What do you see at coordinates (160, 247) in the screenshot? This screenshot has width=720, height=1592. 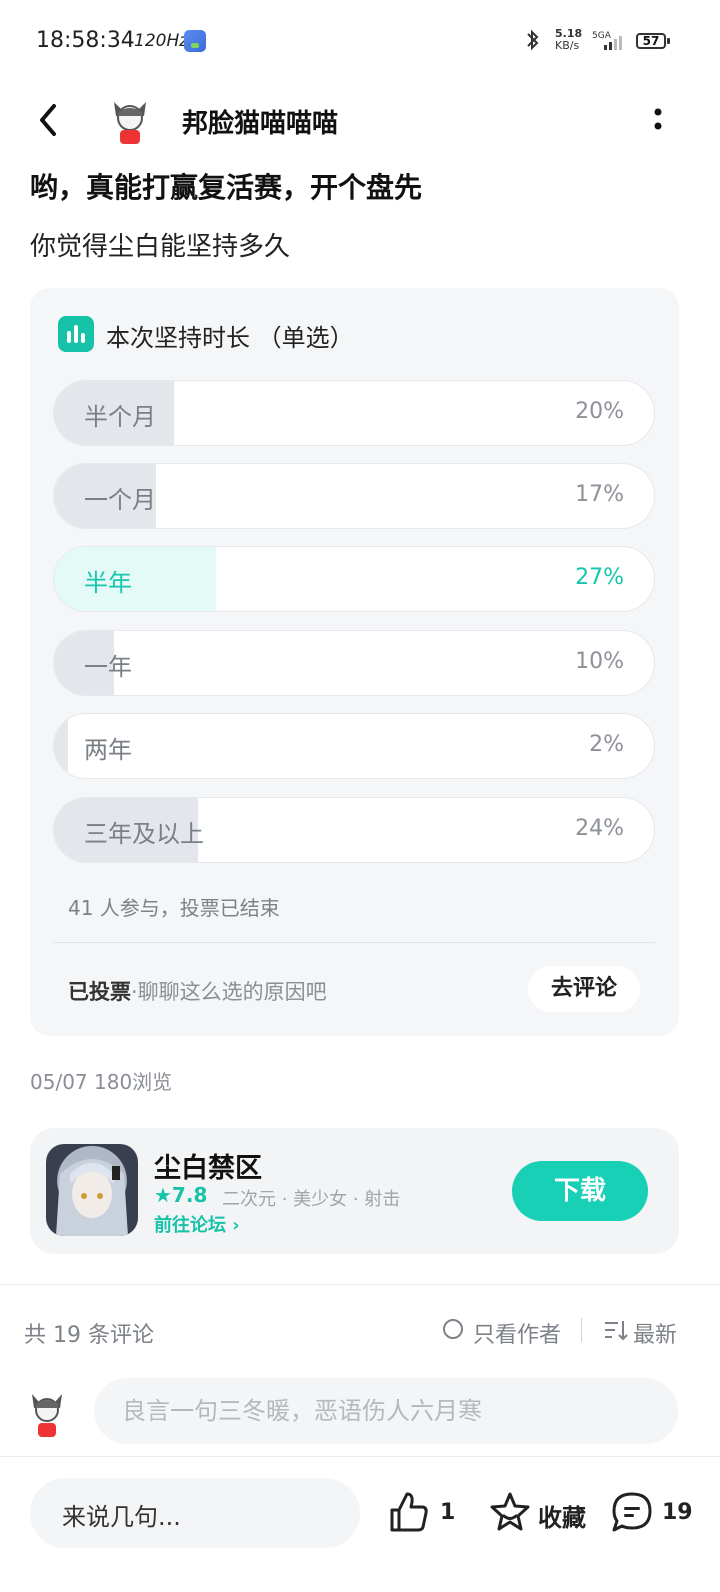 I see `post-body: 你觉得尘白能坚持多久` at bounding box center [160, 247].